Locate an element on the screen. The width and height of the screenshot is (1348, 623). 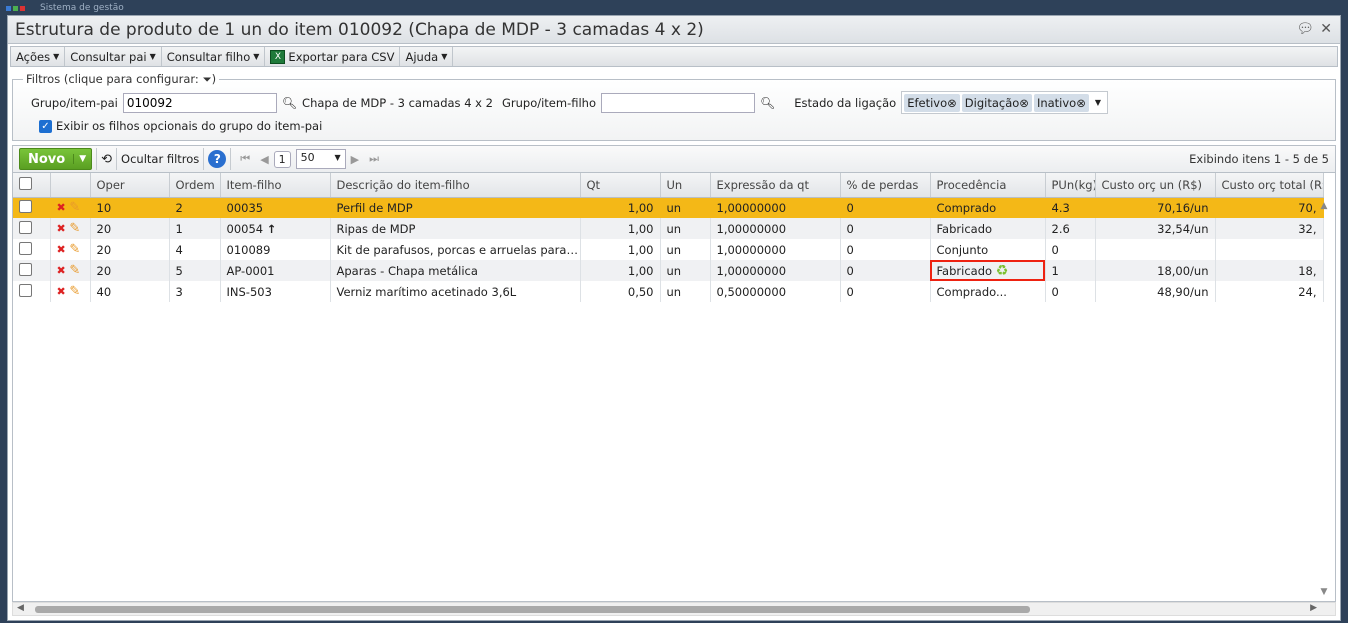
arrow-up-icon: ↑ is located at coordinates (271, 228).